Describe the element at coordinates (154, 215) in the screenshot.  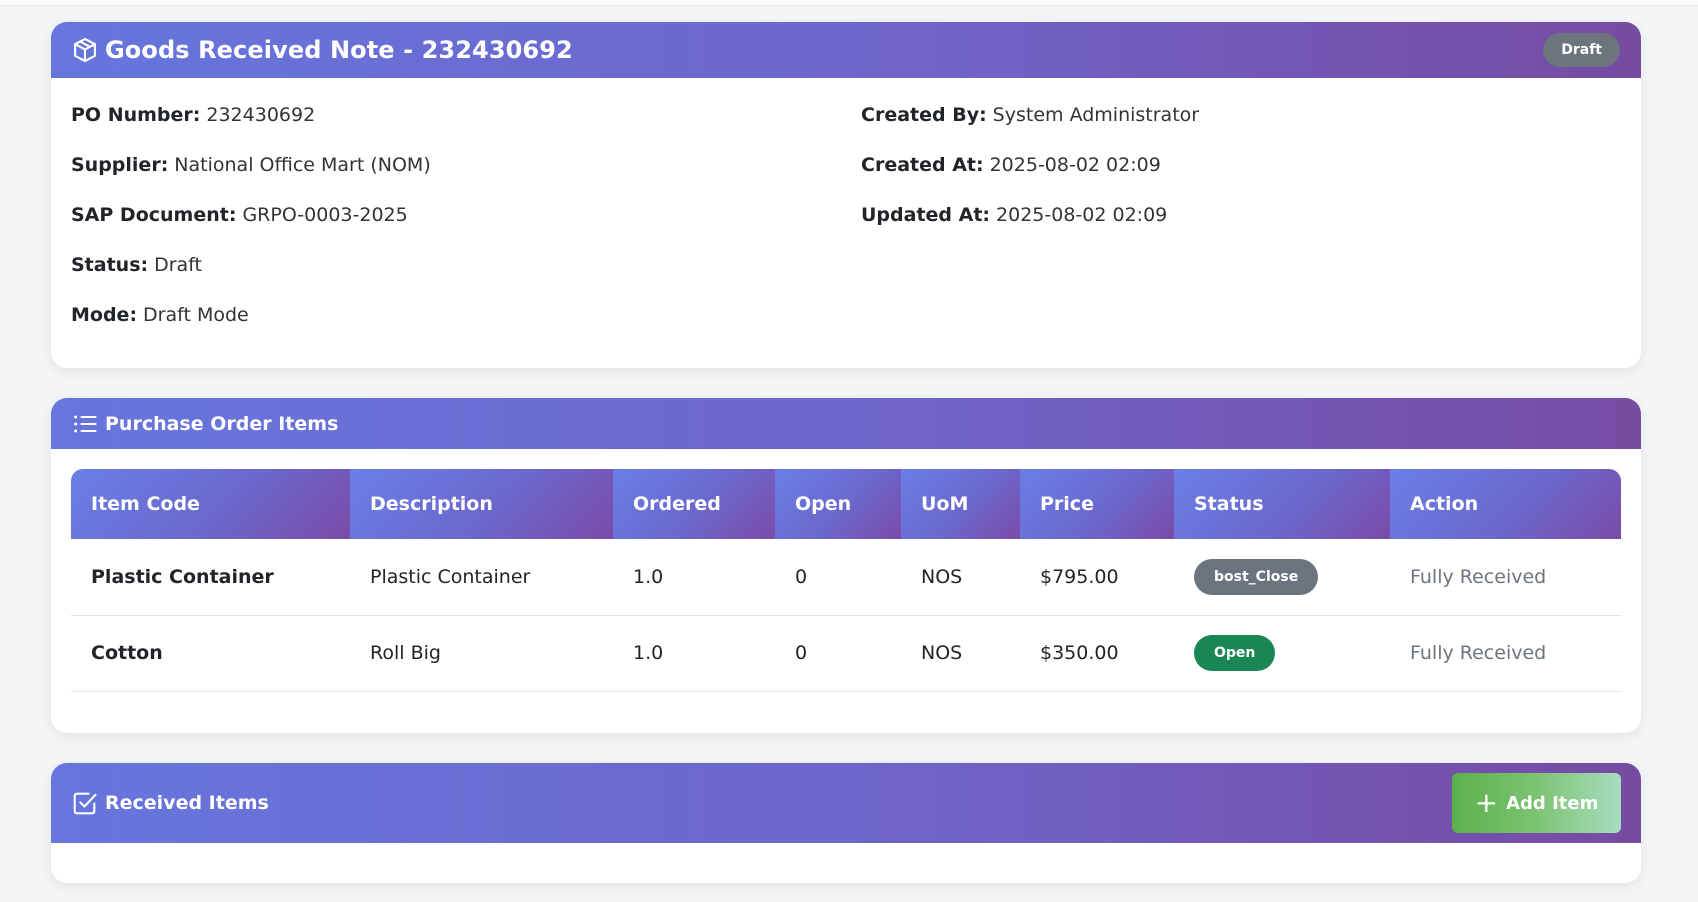
I see `field-label: SAP Document:` at that location.